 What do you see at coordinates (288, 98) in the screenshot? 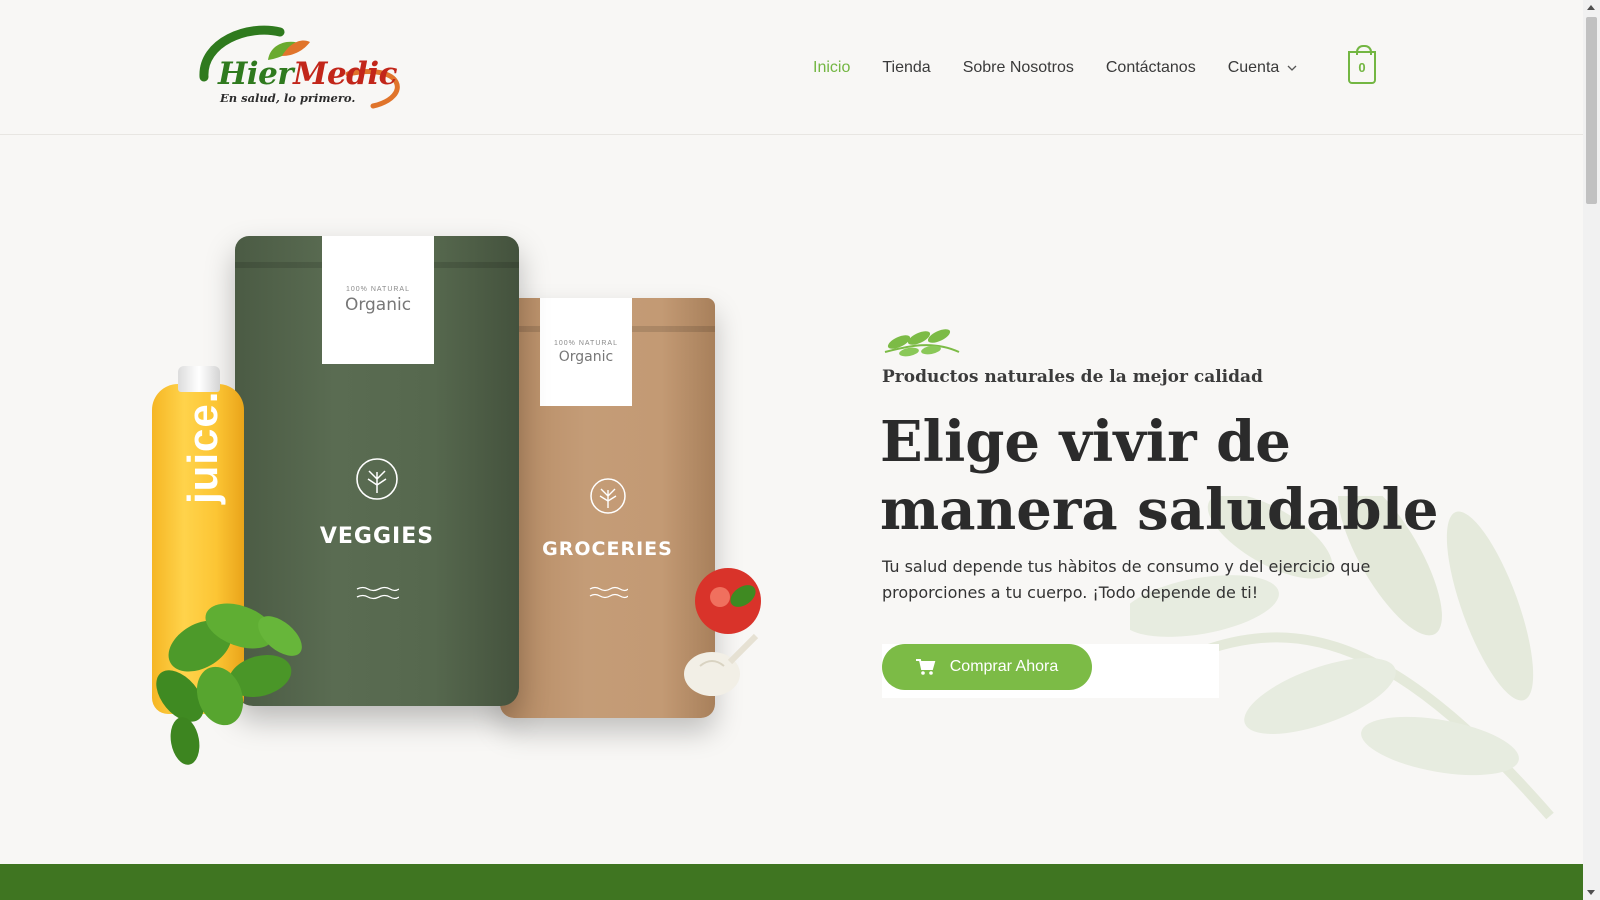
I see `logo-tagline: En salud, lo primero.` at bounding box center [288, 98].